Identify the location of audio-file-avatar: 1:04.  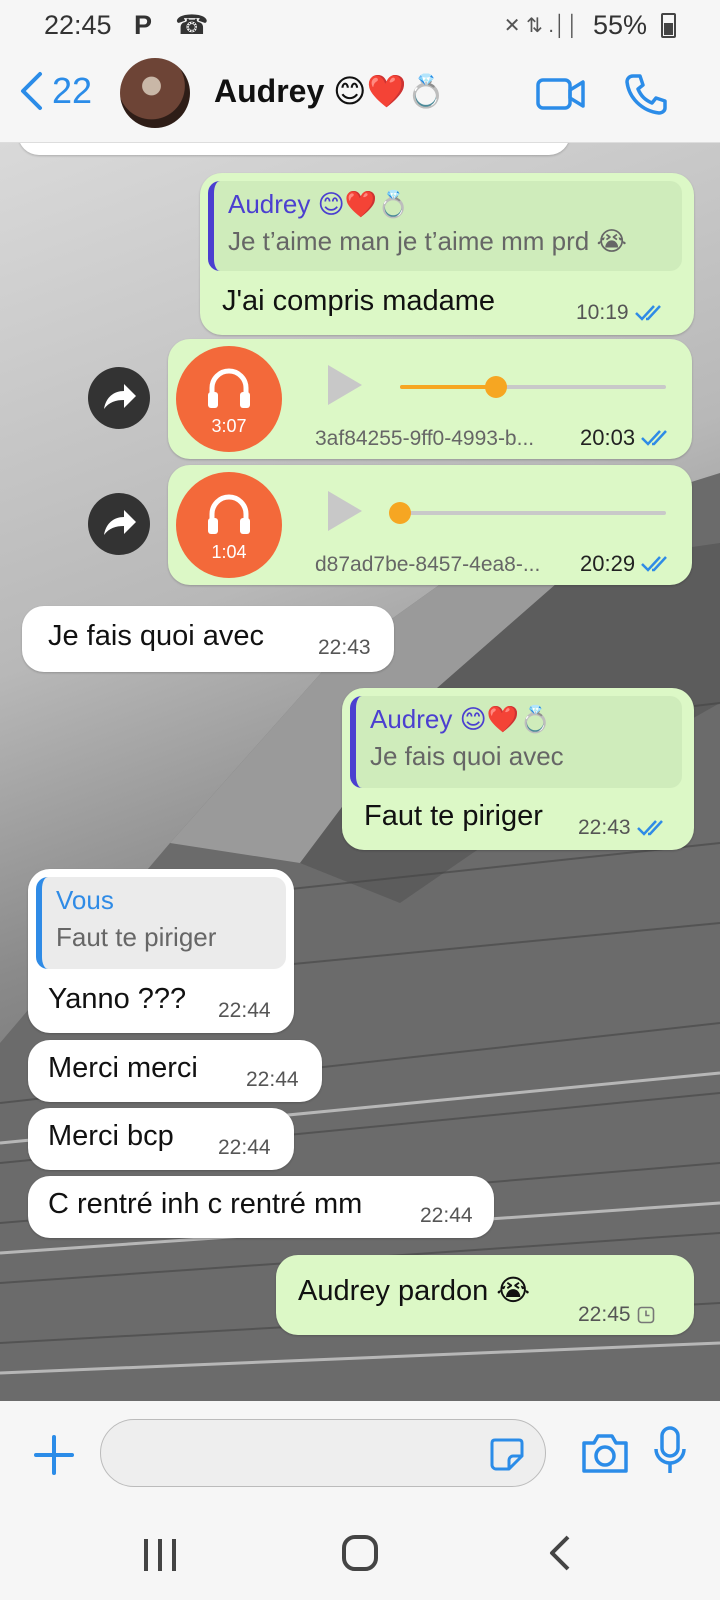
(229, 525).